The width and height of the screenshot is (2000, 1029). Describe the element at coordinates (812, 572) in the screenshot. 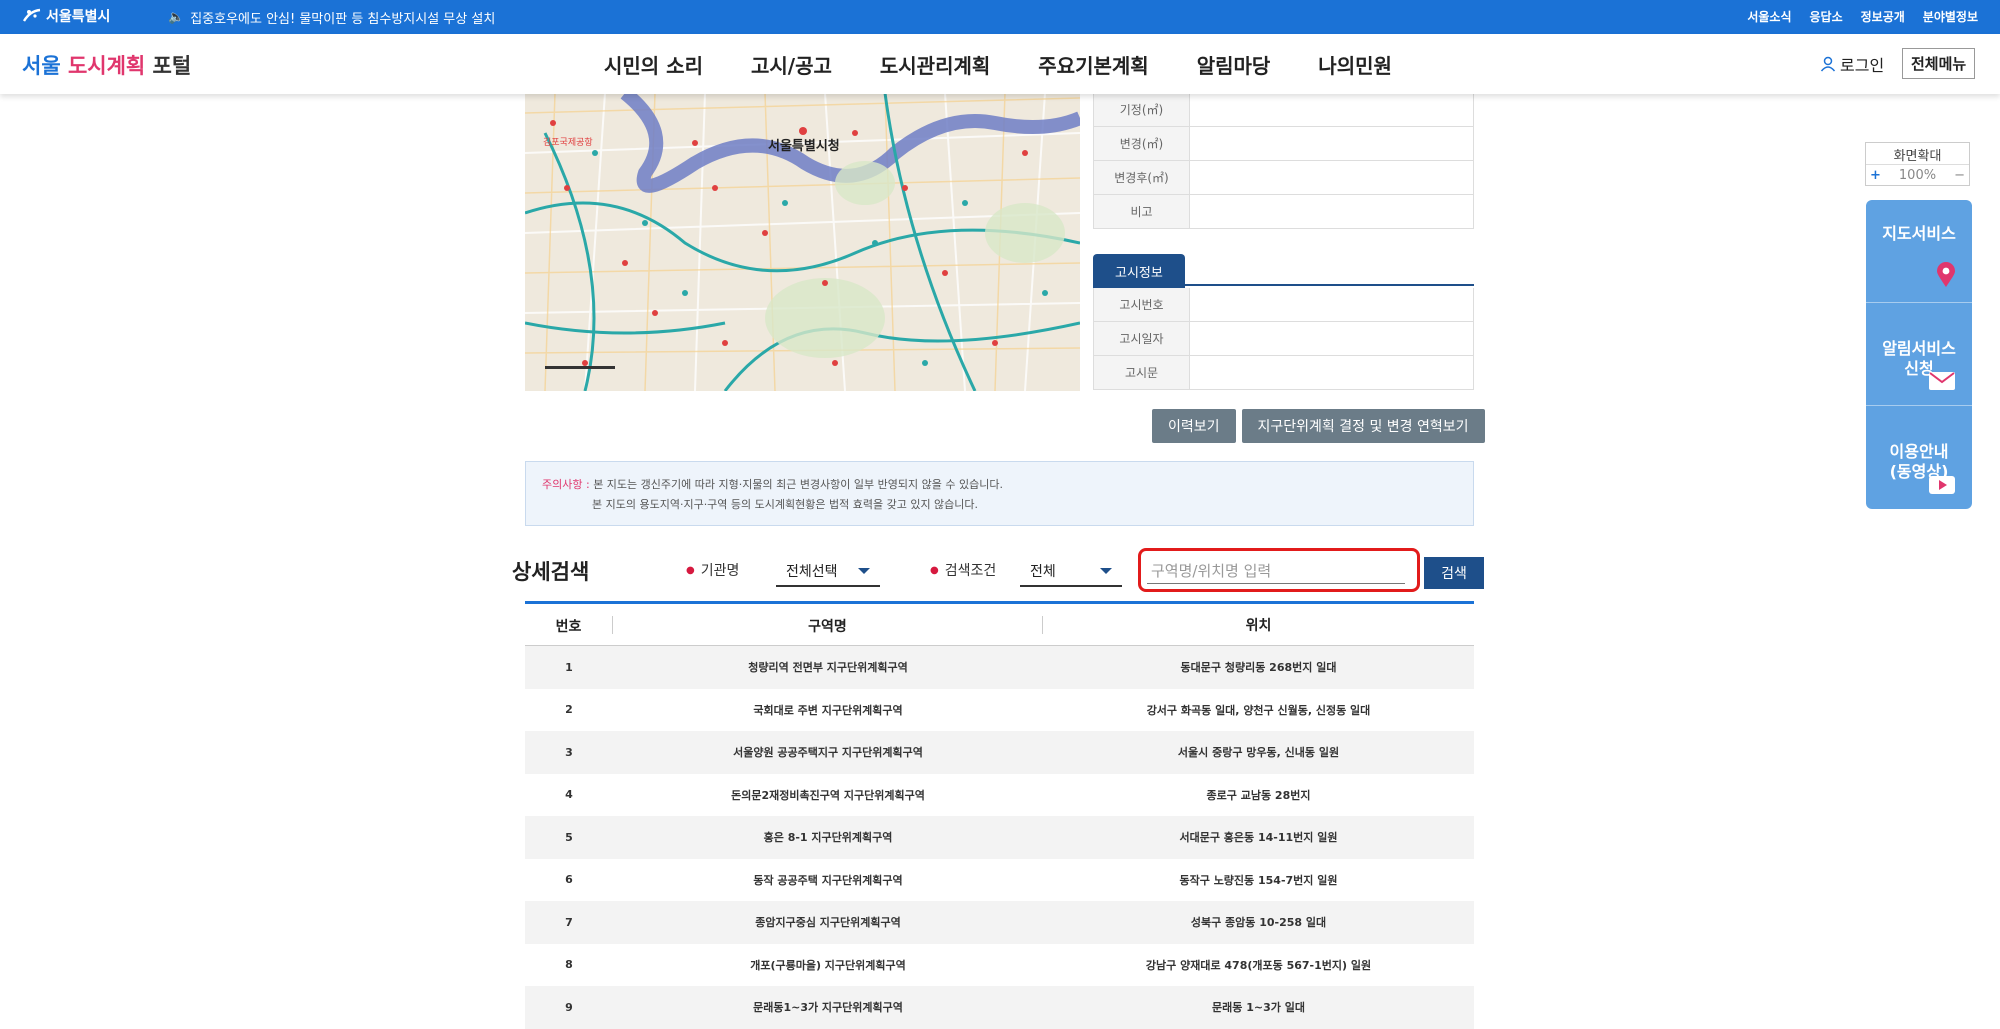

I see `agency-select-value: 전체선택` at that location.